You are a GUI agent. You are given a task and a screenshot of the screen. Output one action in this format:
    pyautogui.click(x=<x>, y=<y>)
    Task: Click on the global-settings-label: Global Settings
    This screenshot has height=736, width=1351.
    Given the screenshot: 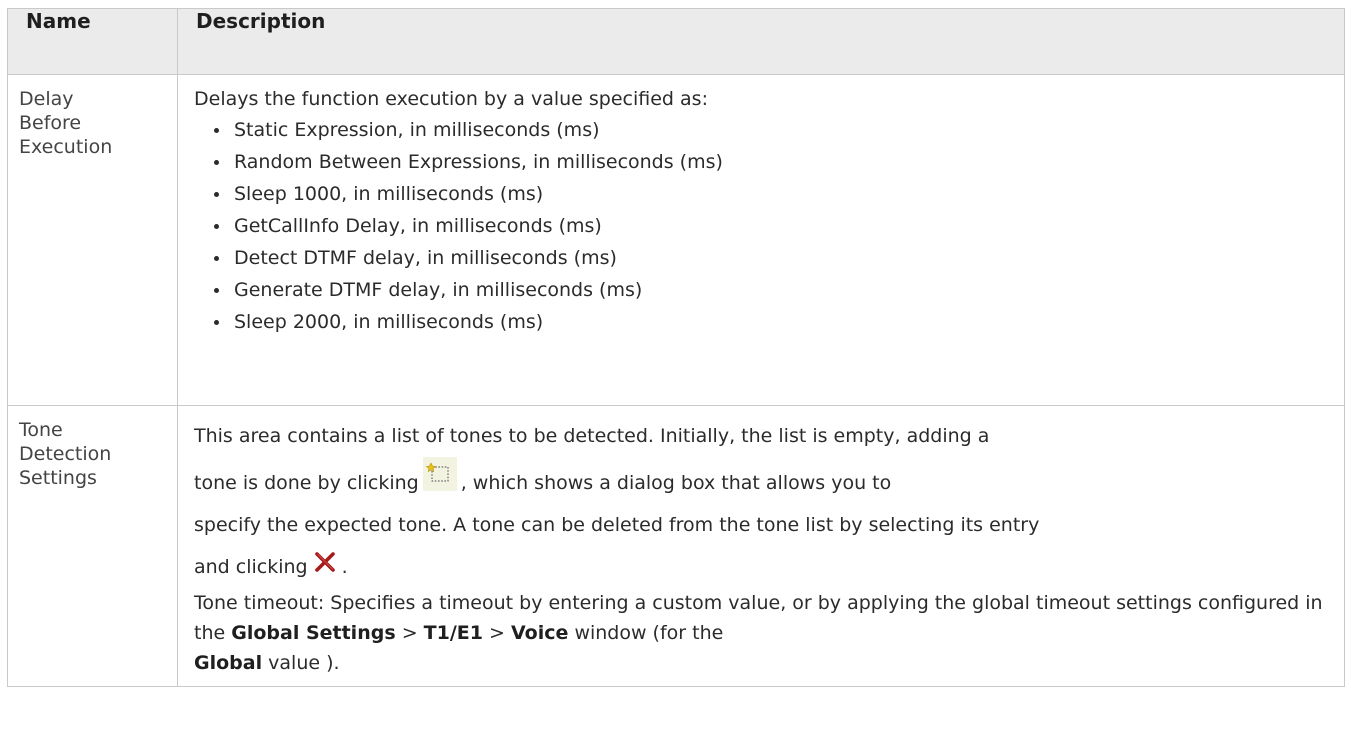 What is the action you would take?
    pyautogui.click(x=313, y=633)
    